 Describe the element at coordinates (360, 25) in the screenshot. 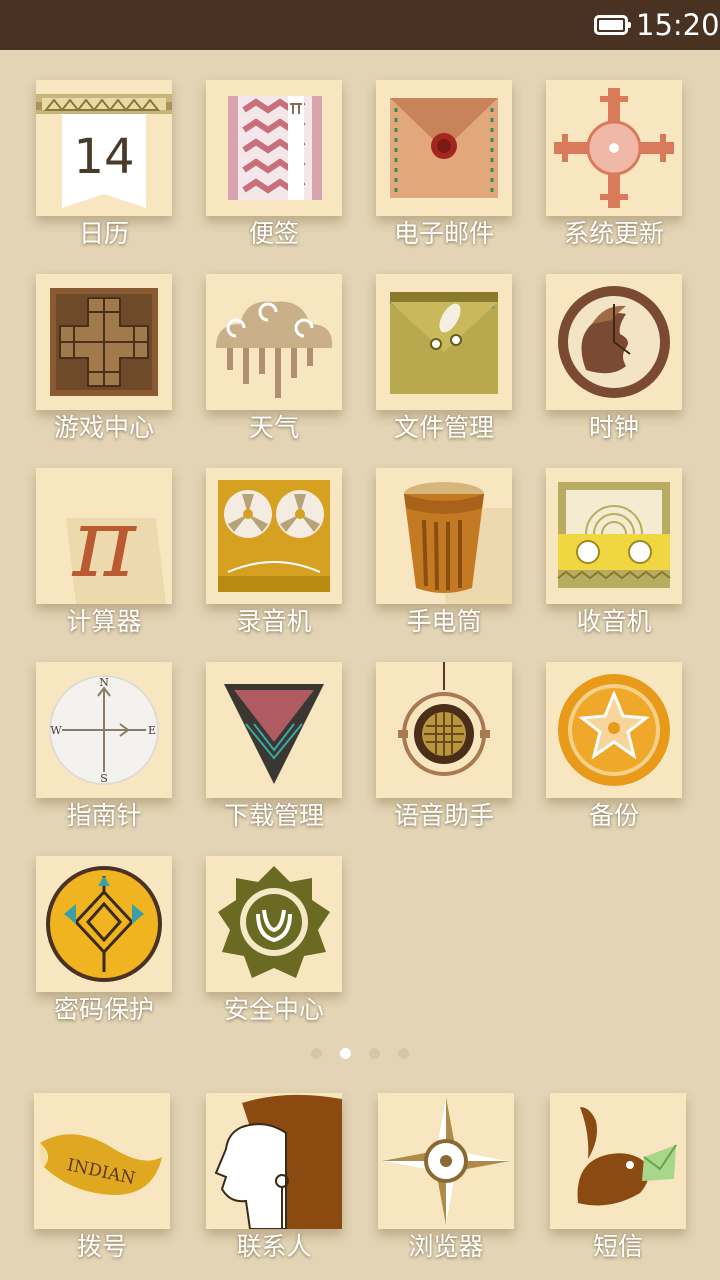

I see `status-bar: 15:20` at that location.